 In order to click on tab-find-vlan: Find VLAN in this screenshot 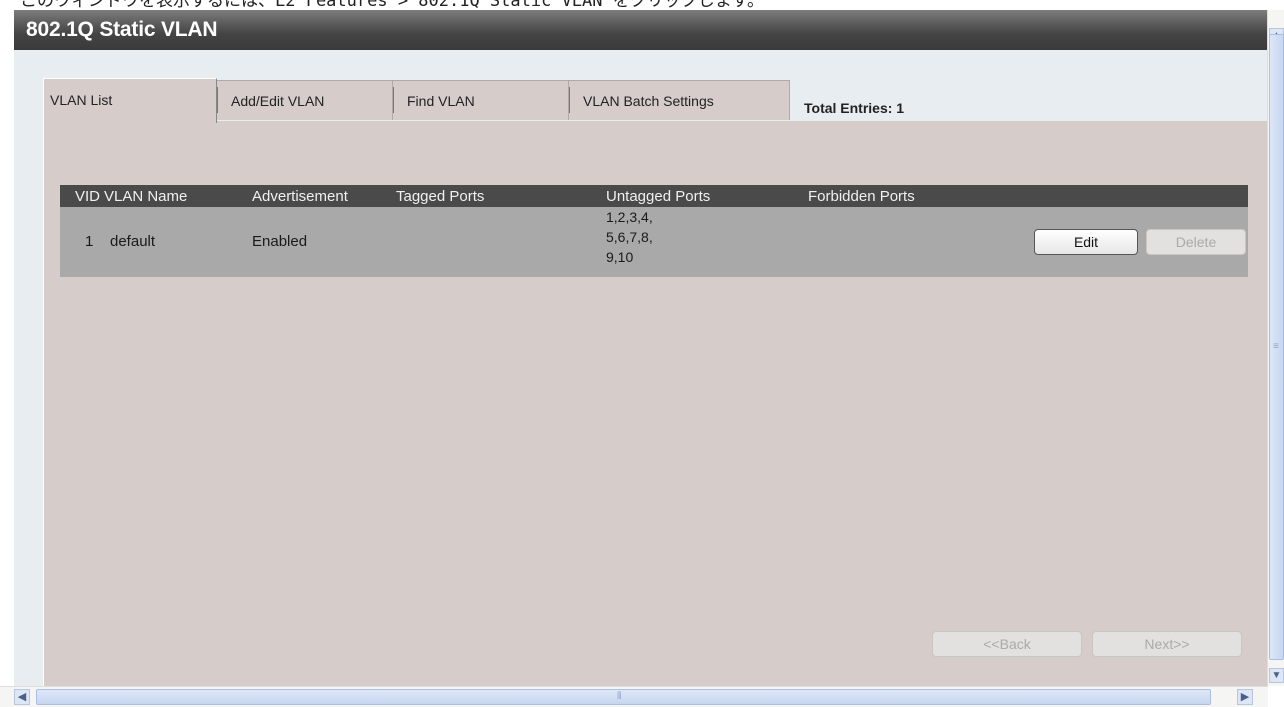, I will do `click(480, 100)`.